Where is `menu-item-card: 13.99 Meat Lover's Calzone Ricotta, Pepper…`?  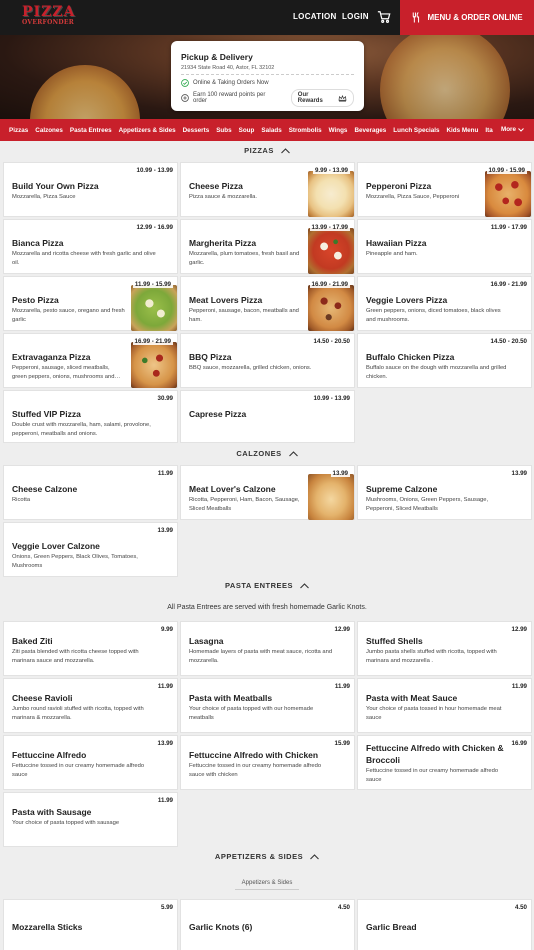
menu-item-card: 13.99 Meat Lover's Calzone Ricotta, Pepper… is located at coordinates (267, 492).